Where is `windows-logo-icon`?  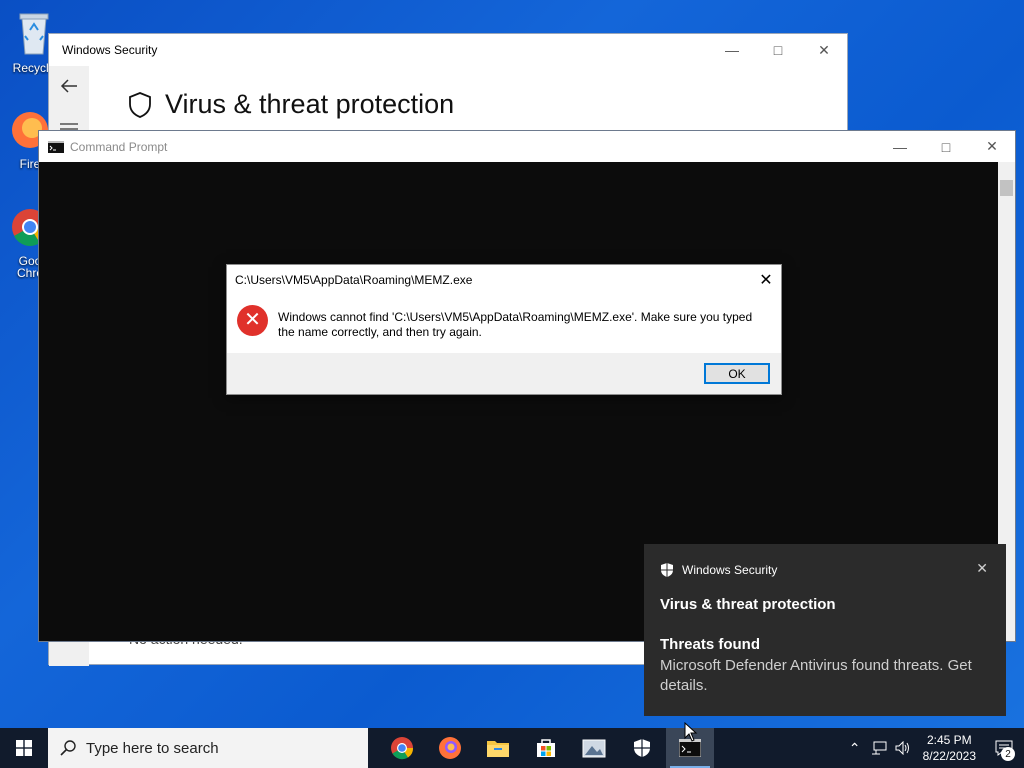 windows-logo-icon is located at coordinates (24, 748).